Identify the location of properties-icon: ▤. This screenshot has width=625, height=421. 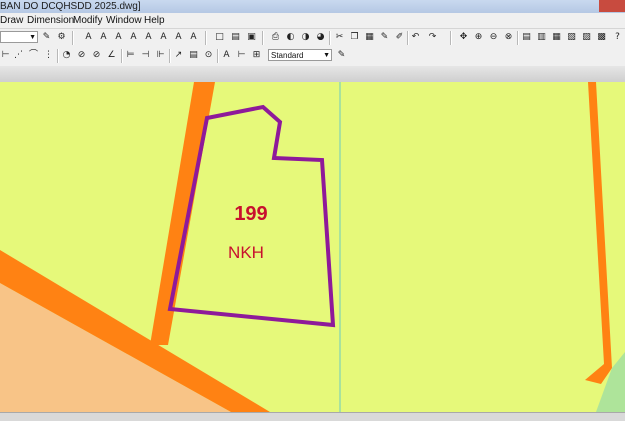
(526, 37).